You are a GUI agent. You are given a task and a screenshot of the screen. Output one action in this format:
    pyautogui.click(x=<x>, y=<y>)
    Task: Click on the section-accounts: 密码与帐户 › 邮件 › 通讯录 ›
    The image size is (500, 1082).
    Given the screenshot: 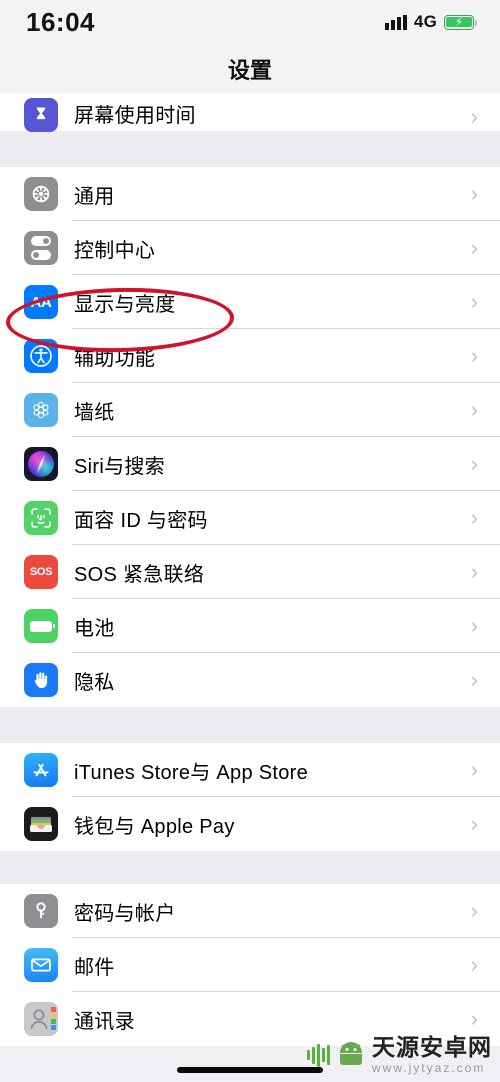 What is the action you would take?
    pyautogui.click(x=250, y=965)
    